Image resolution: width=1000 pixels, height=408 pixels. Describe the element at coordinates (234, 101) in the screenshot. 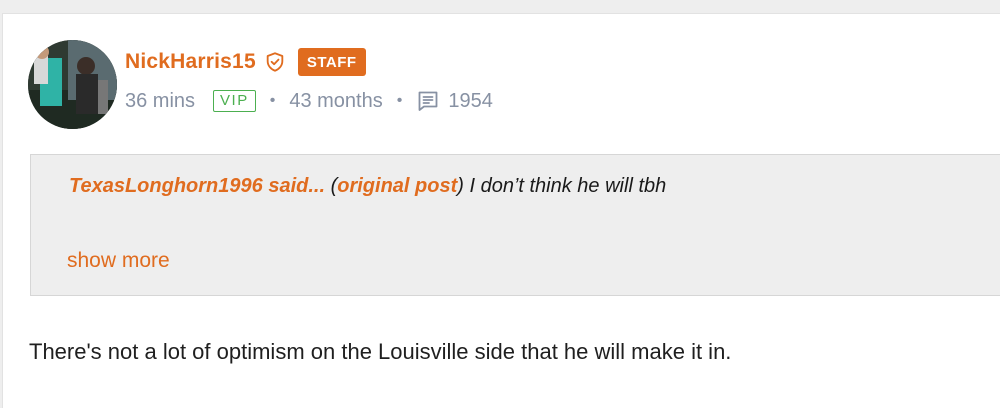

I see `vip-badge: VIP` at that location.